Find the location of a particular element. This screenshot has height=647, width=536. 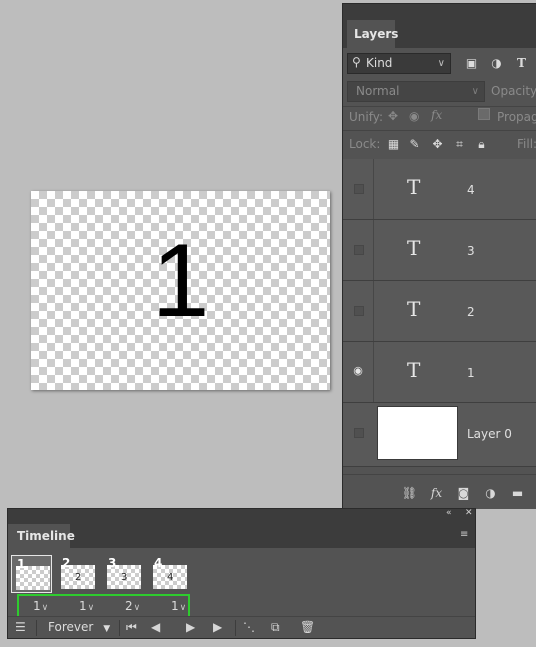

frame-1: 1 is located at coordinates (31, 574).